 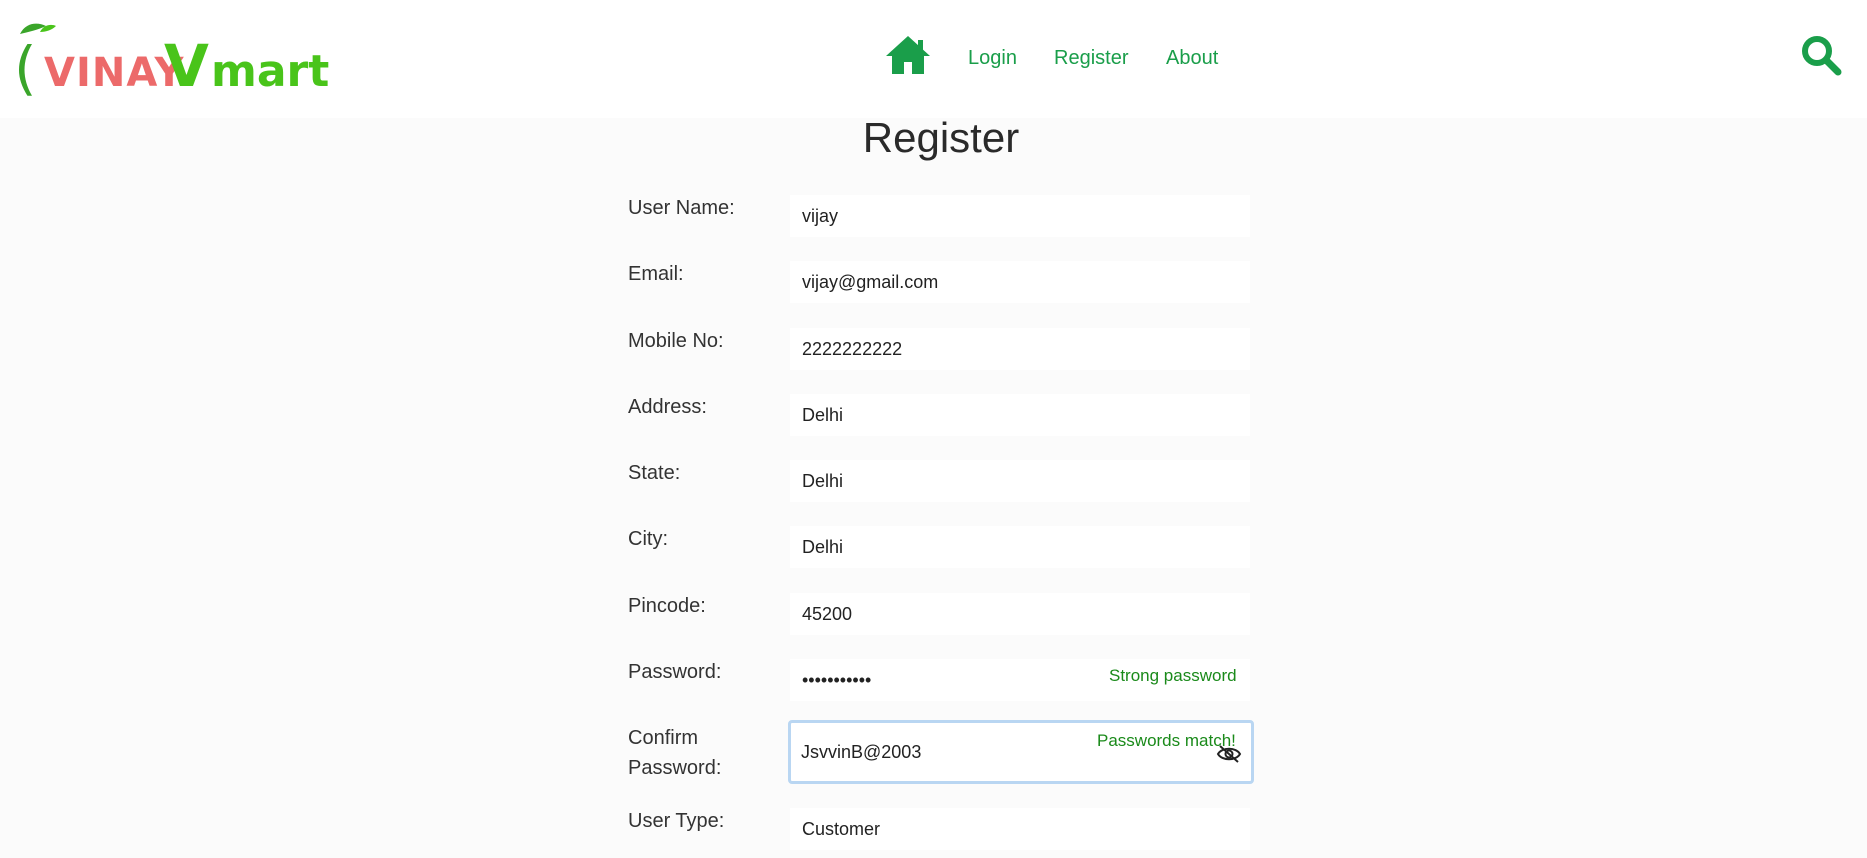 What do you see at coordinates (186, 66) in the screenshot?
I see `logo-vmart-v: V` at bounding box center [186, 66].